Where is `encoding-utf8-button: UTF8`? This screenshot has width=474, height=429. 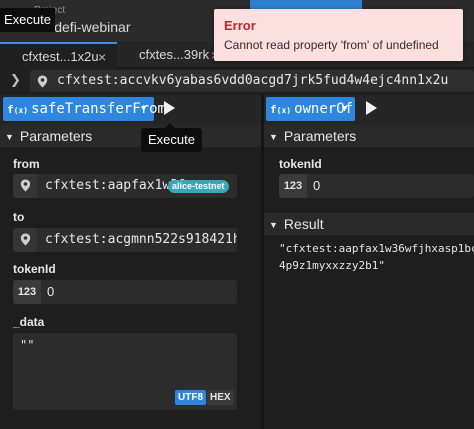
encoding-utf8-button: UTF8 is located at coordinates (190, 397).